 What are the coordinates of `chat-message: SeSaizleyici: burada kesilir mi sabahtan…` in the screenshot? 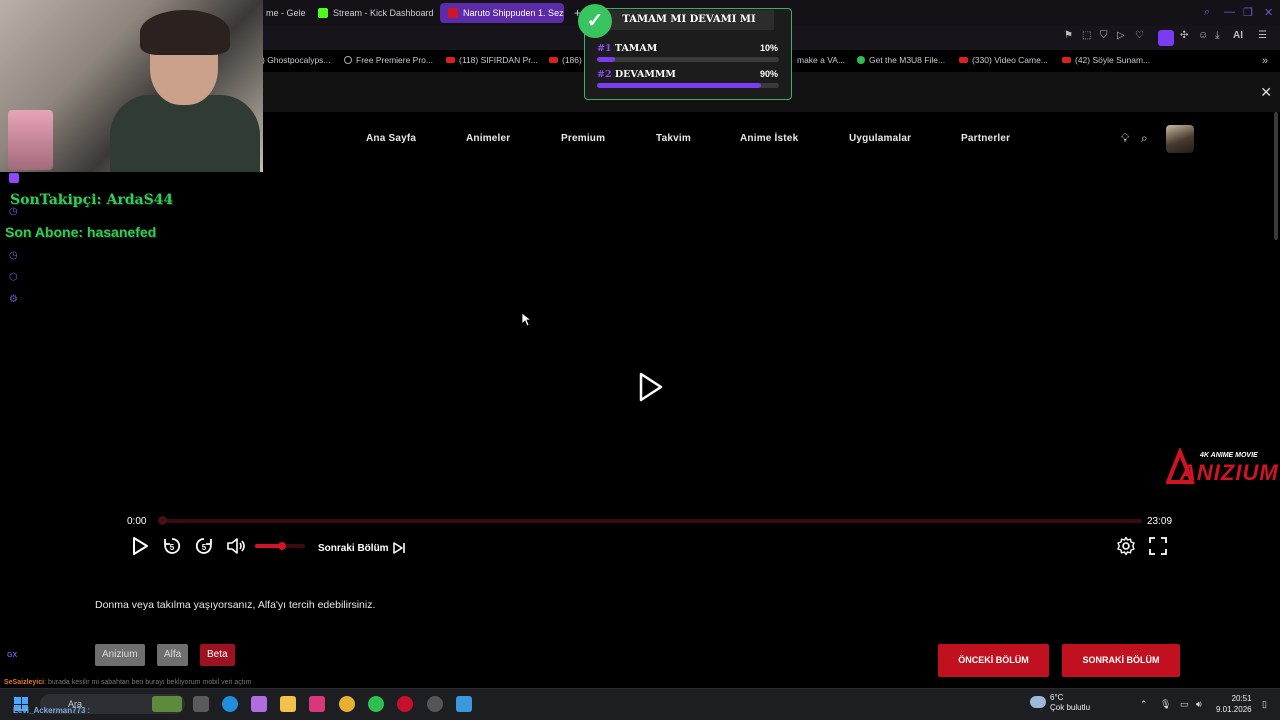 It's located at (128, 682).